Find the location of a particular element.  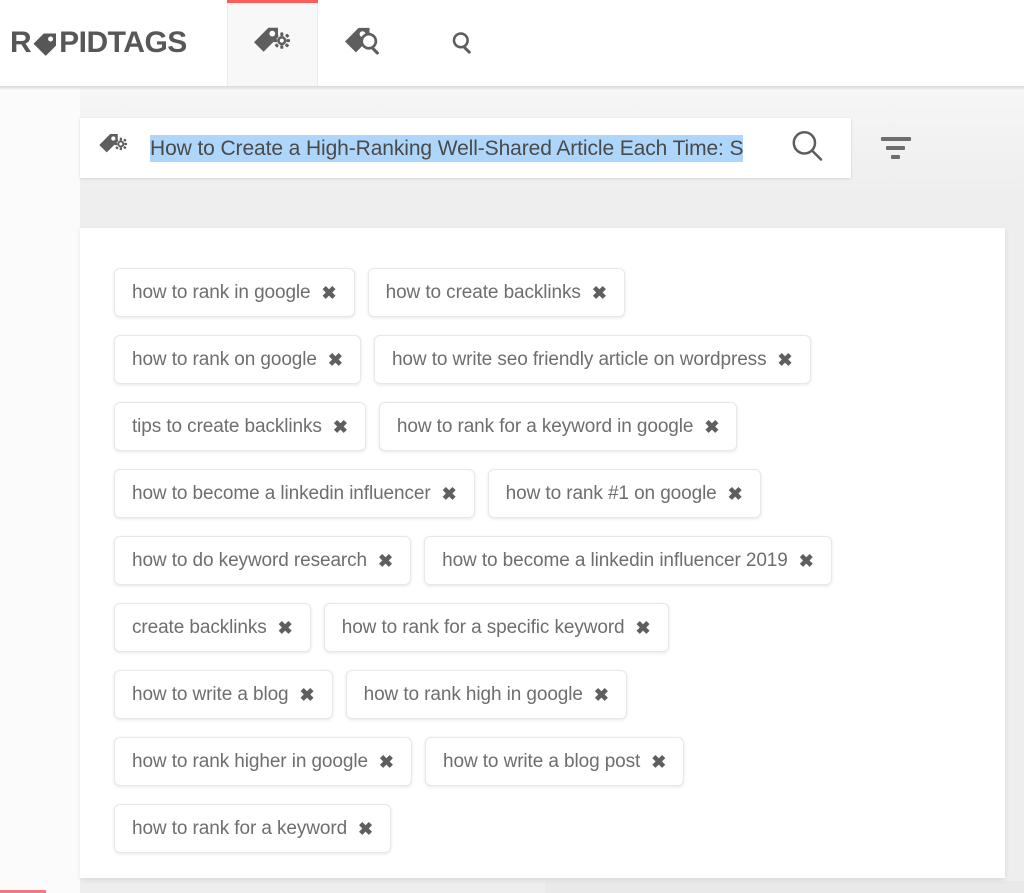

brand-logo: R PIDTAGS is located at coordinates (113, 43).